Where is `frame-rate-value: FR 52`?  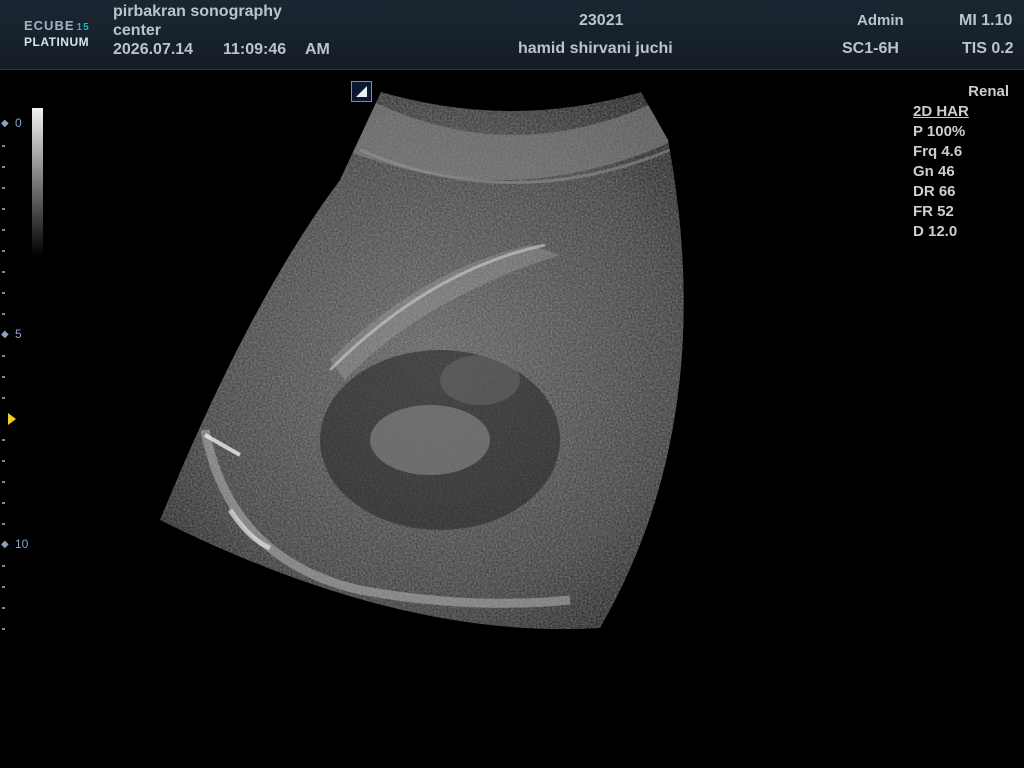
frame-rate-value: FR 52 is located at coordinates (933, 211).